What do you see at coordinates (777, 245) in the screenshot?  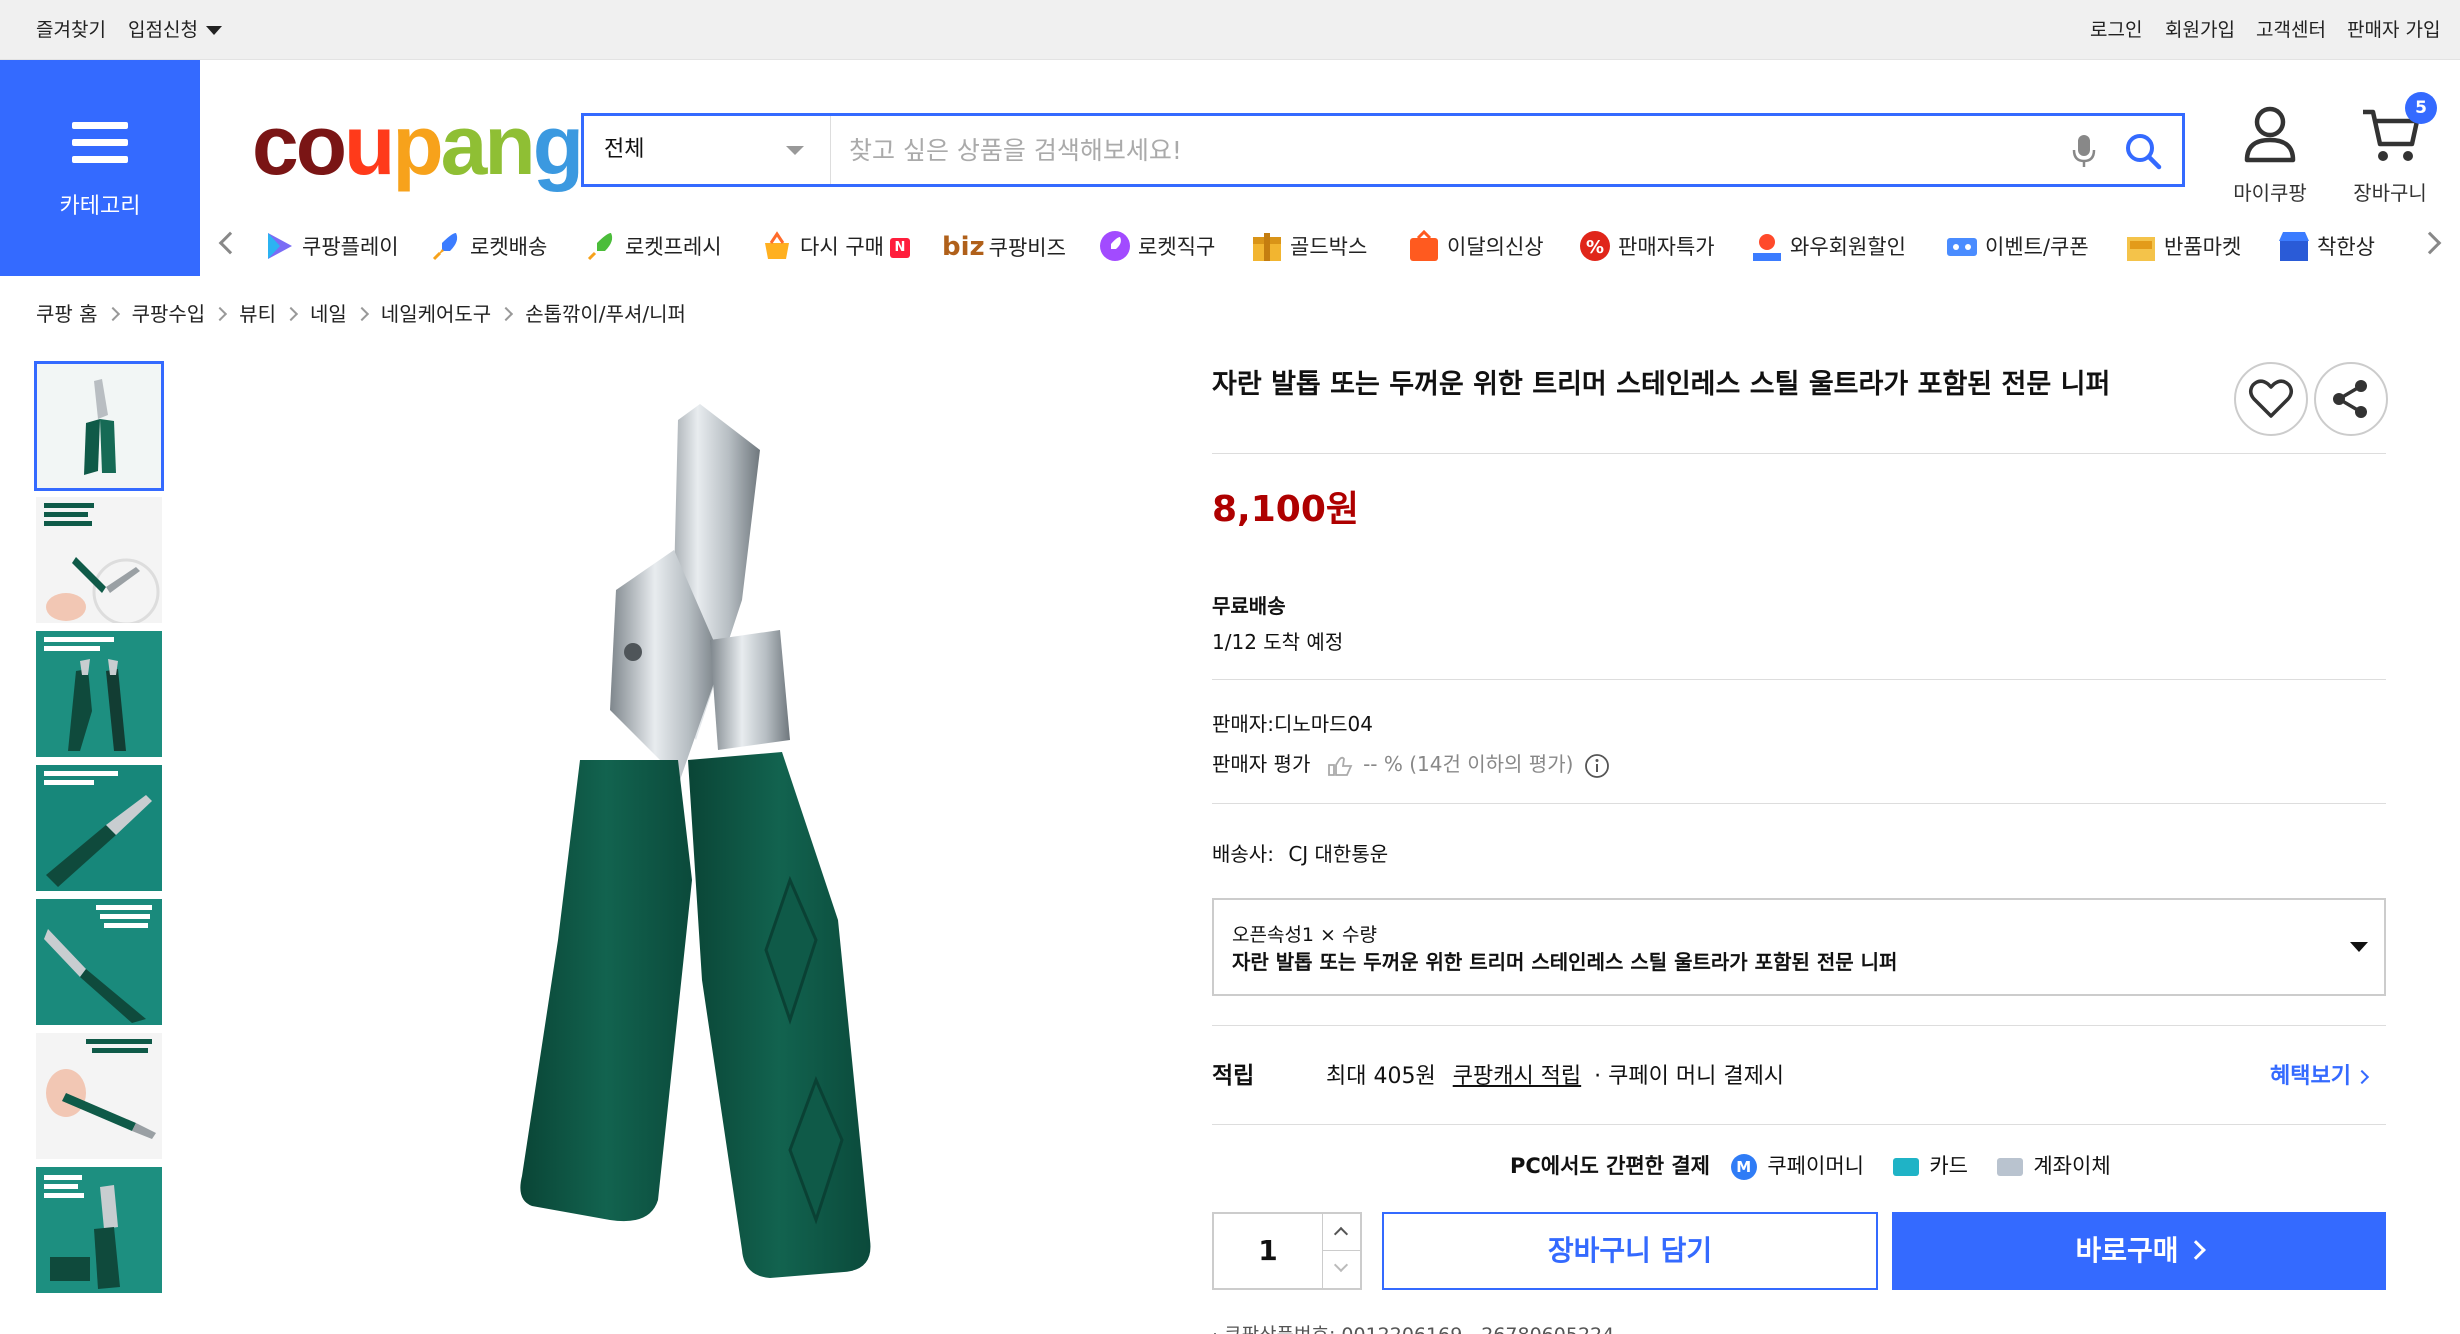 I see `basket-icon` at bounding box center [777, 245].